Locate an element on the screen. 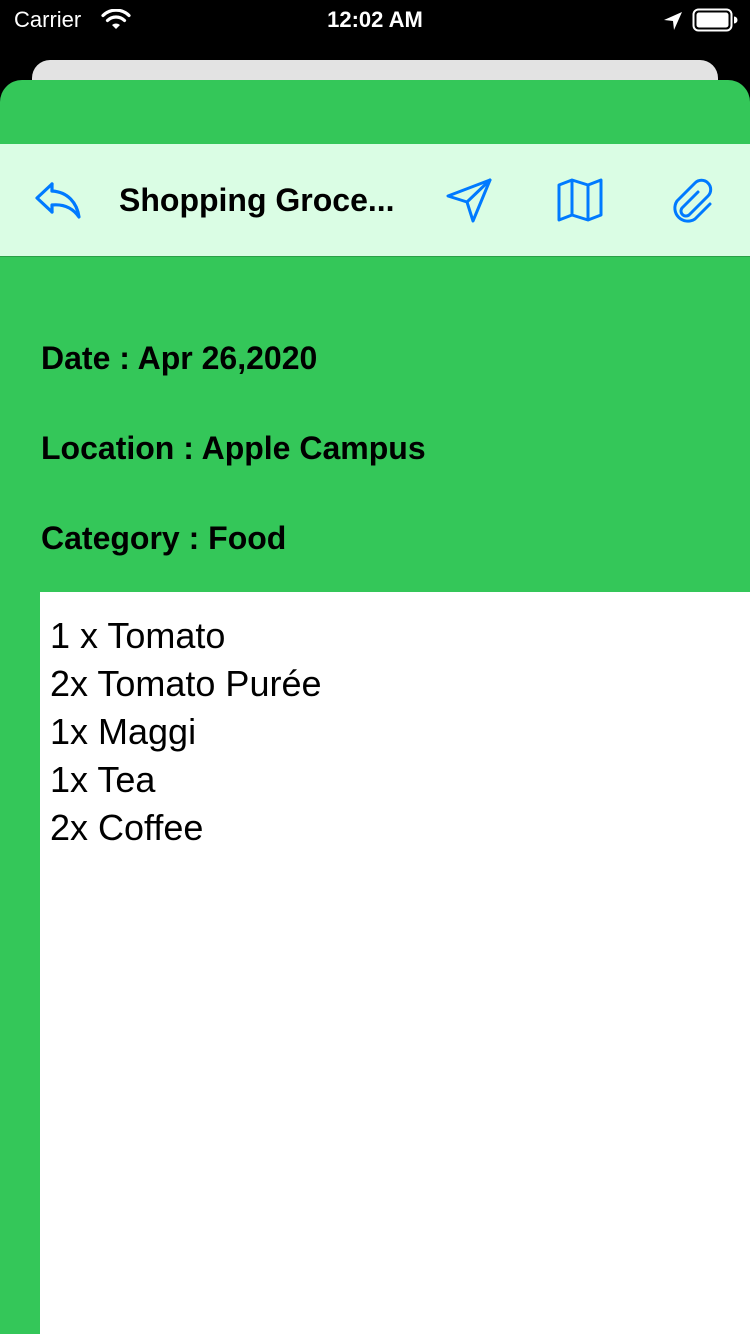 This screenshot has width=750, height=1334. map-button is located at coordinates (580, 200).